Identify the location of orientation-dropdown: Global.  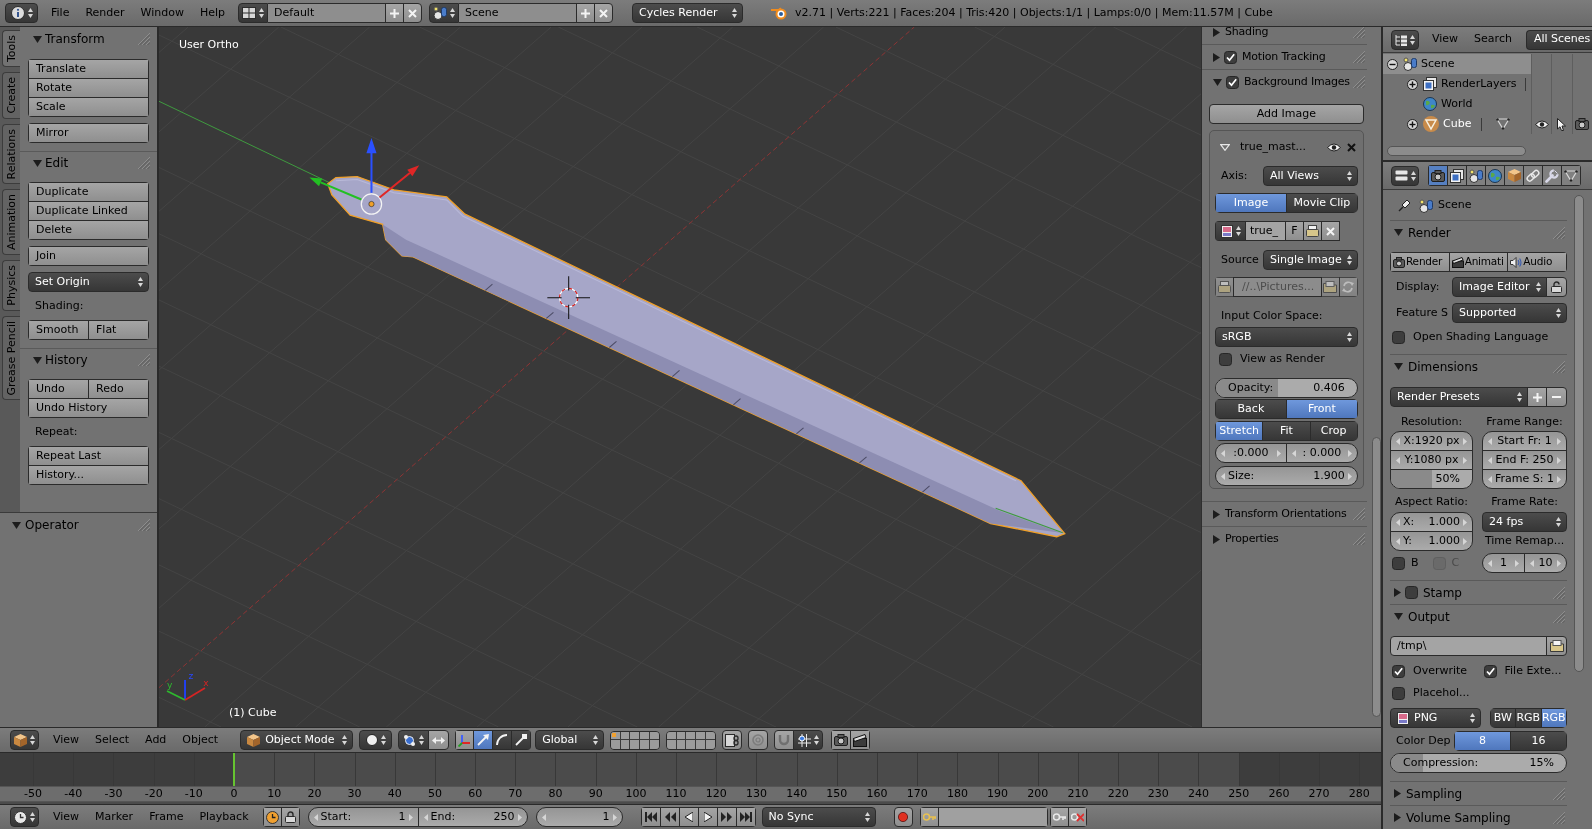
(570, 740).